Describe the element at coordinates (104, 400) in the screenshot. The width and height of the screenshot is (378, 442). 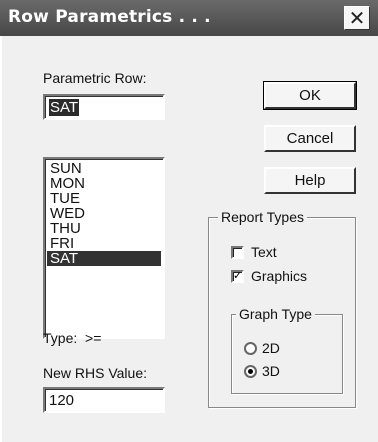
I see `rhs-input: 120` at that location.